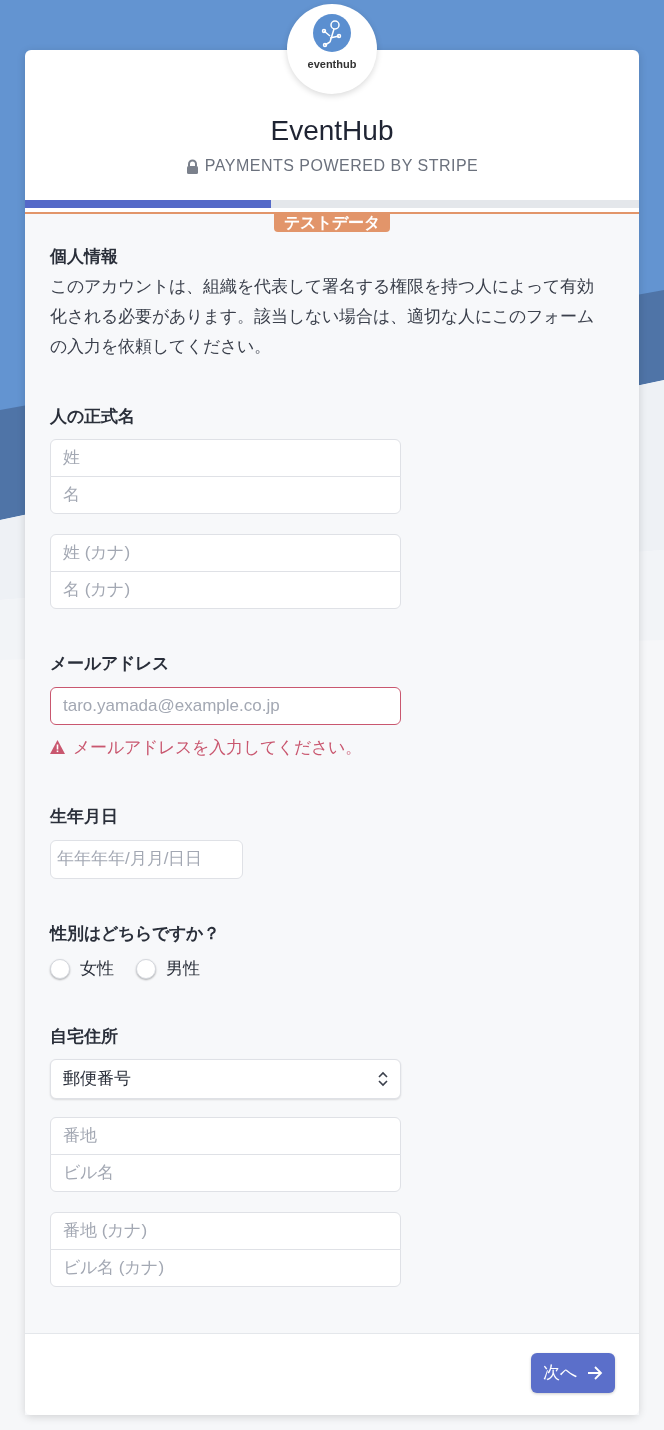 Image resolution: width=664 pixels, height=1430 pixels. What do you see at coordinates (84, 1036) in the screenshot?
I see `field-label: 自宅住所` at bounding box center [84, 1036].